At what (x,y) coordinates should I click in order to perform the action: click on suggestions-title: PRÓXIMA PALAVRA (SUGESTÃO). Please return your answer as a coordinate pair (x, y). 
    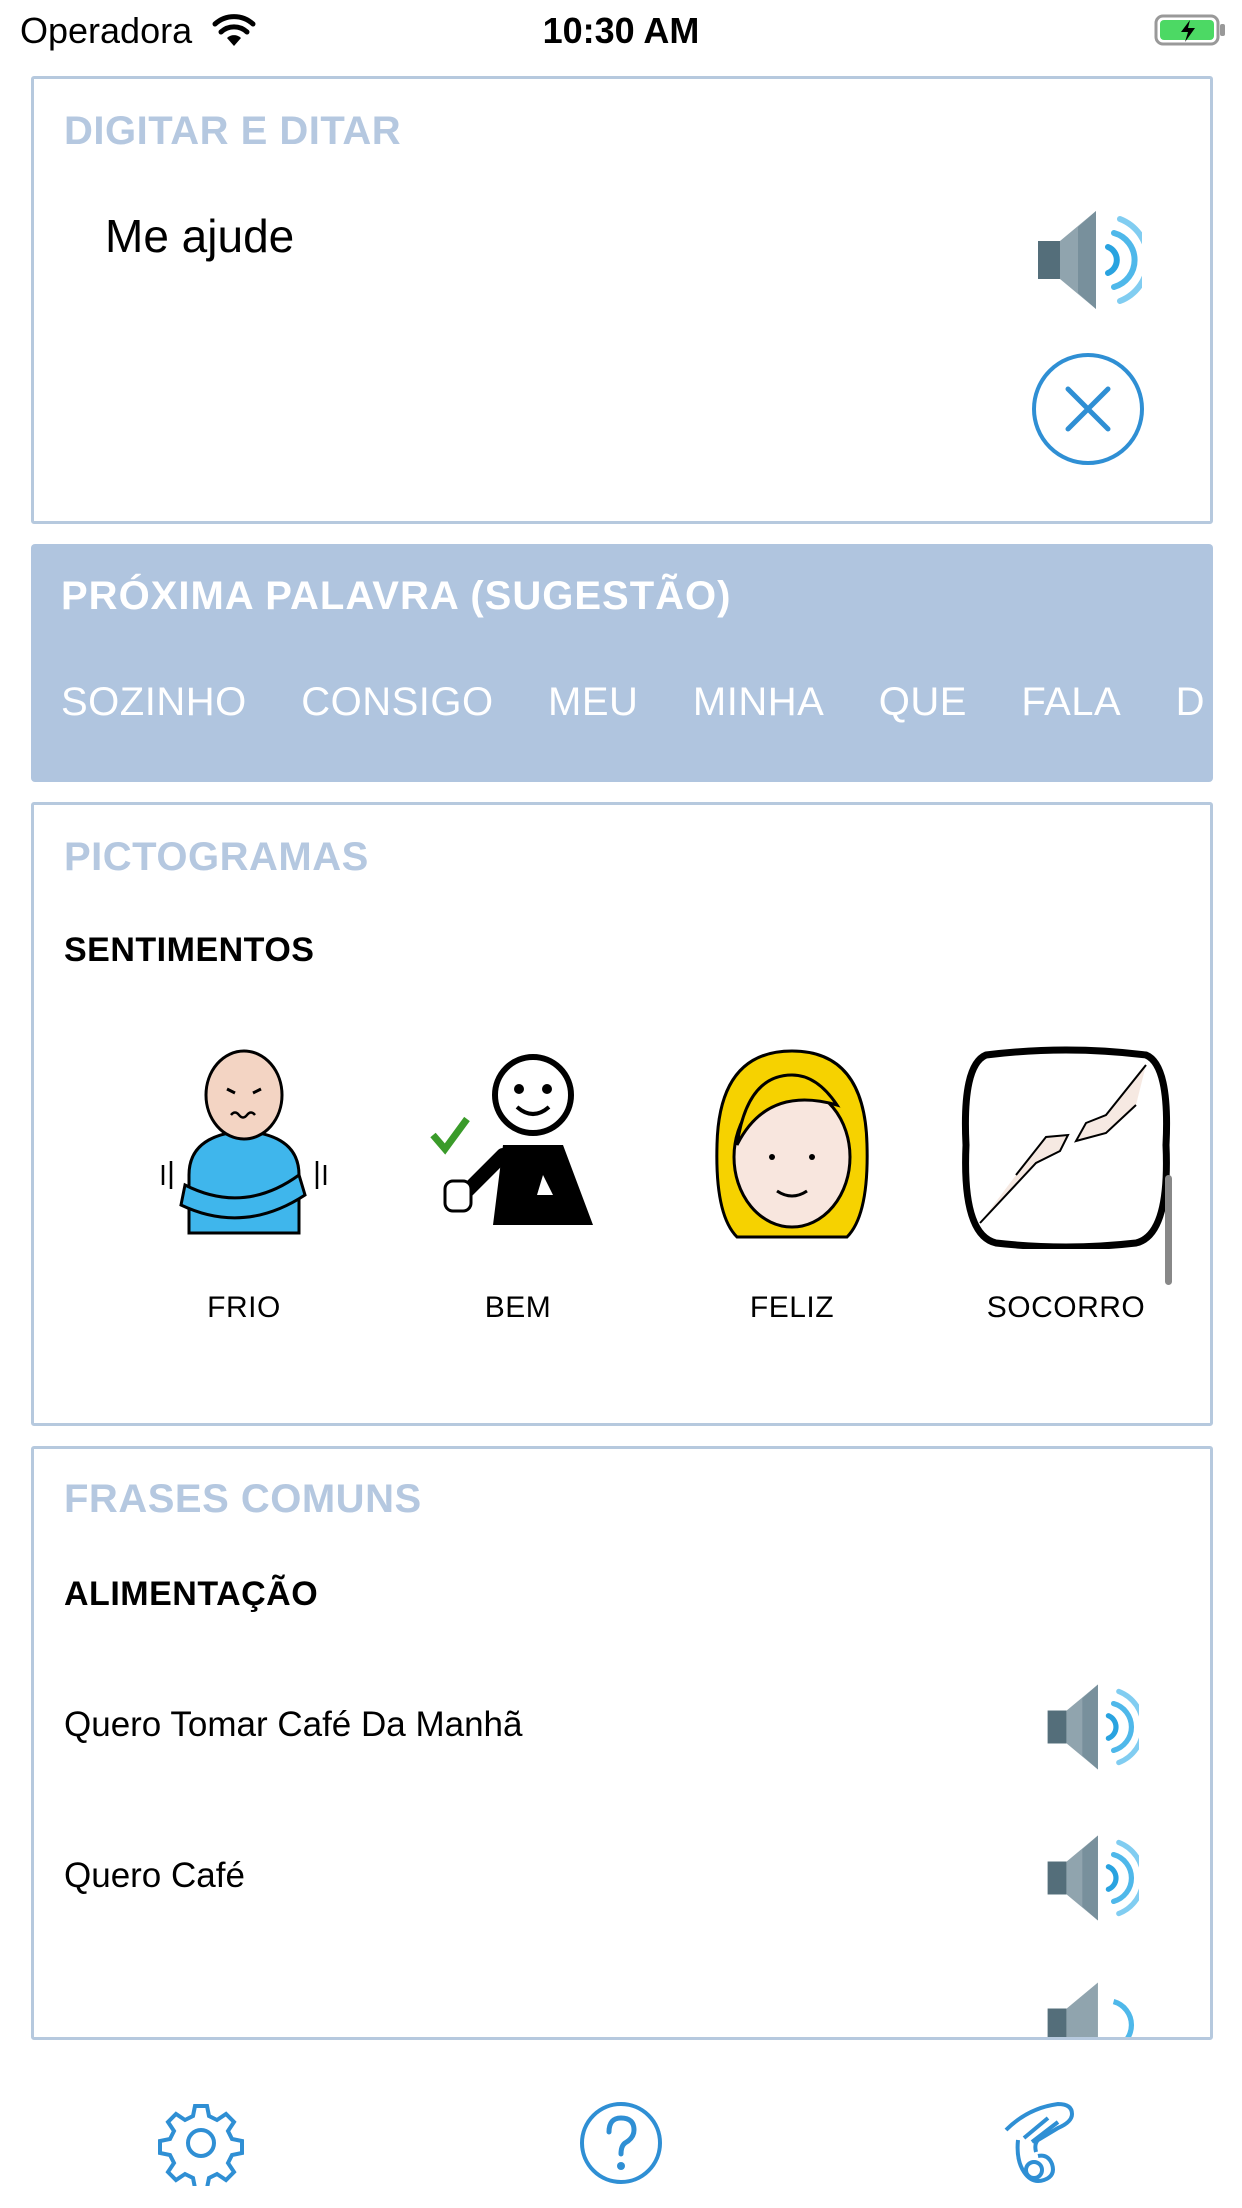
    Looking at the image, I should click on (396, 596).